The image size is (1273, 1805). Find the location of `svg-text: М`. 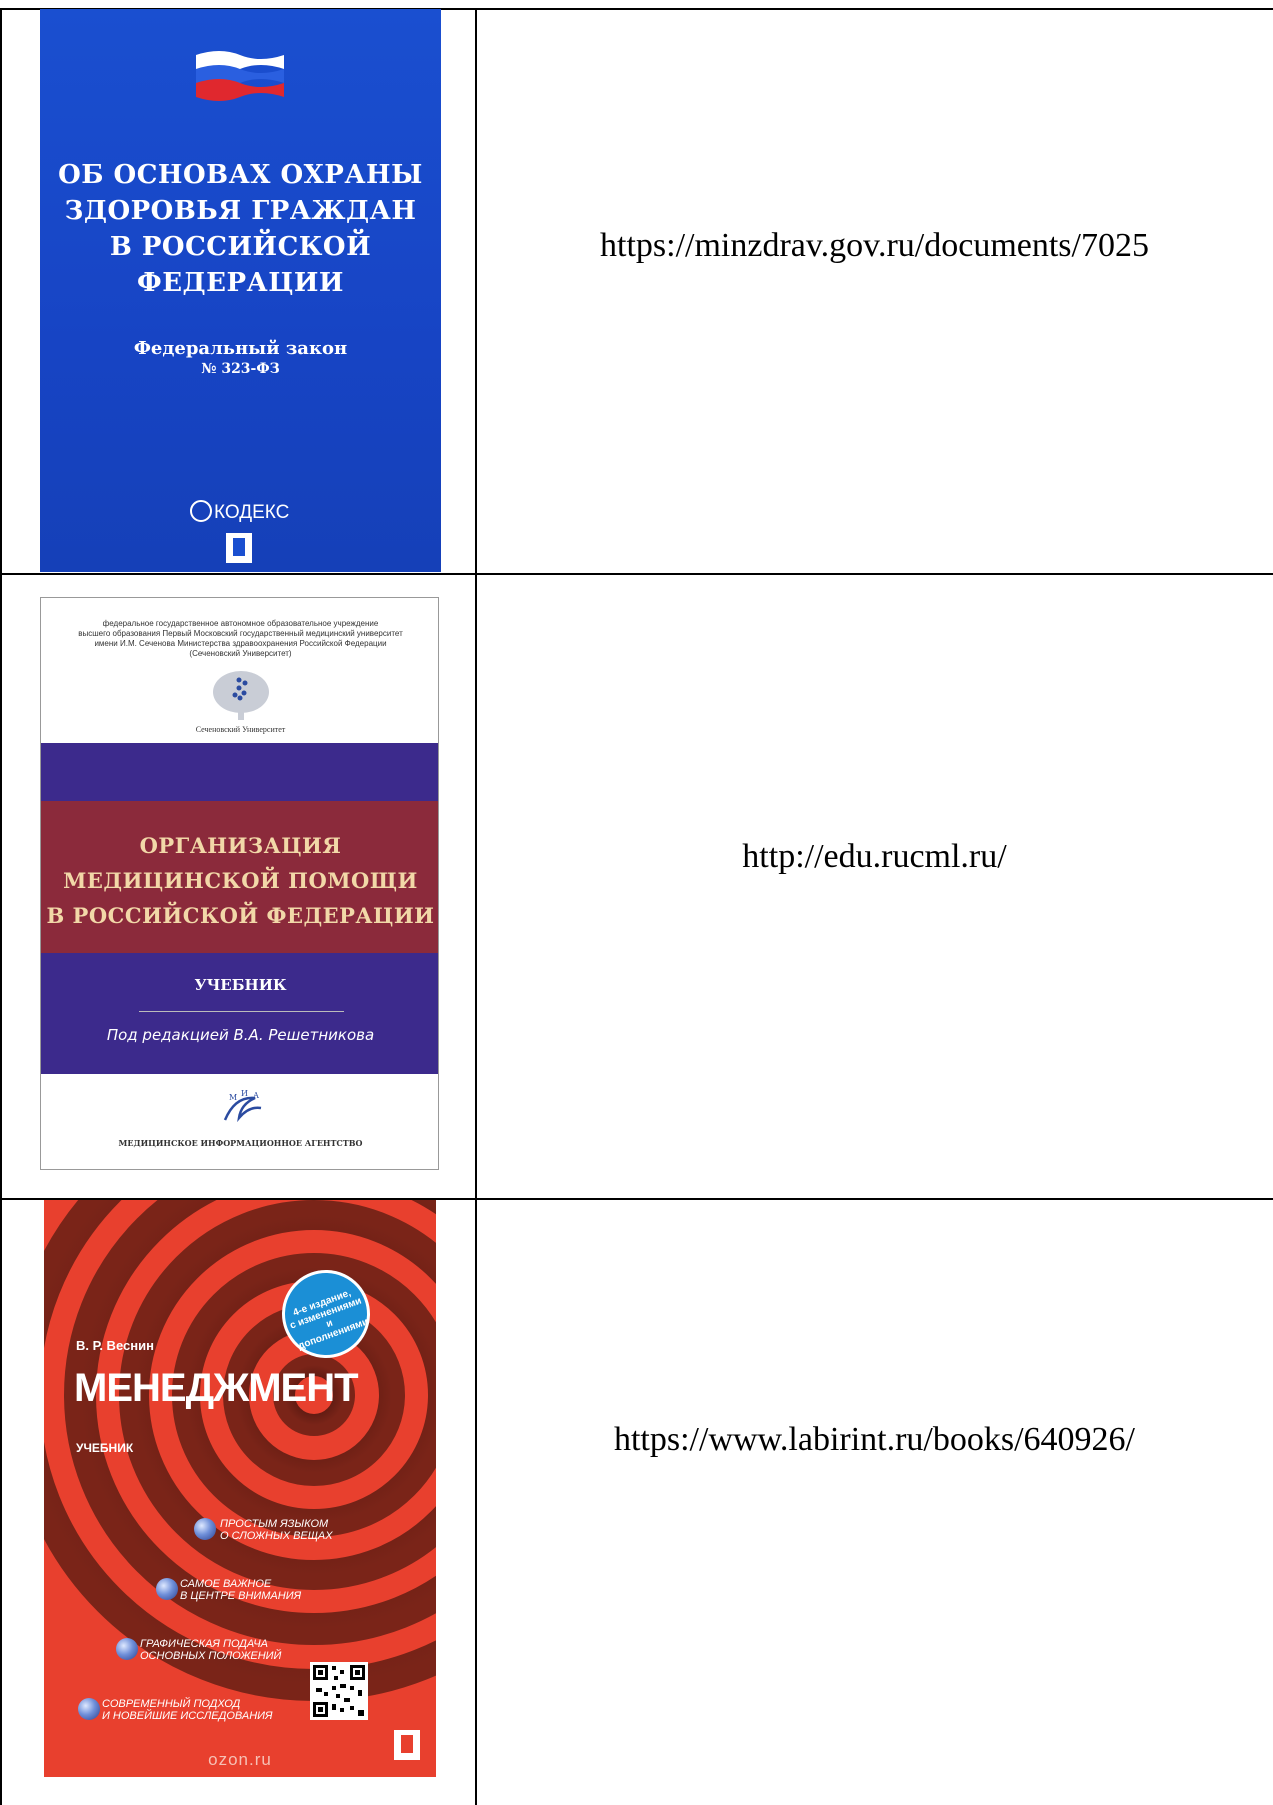

svg-text: М is located at coordinates (233, 1097).